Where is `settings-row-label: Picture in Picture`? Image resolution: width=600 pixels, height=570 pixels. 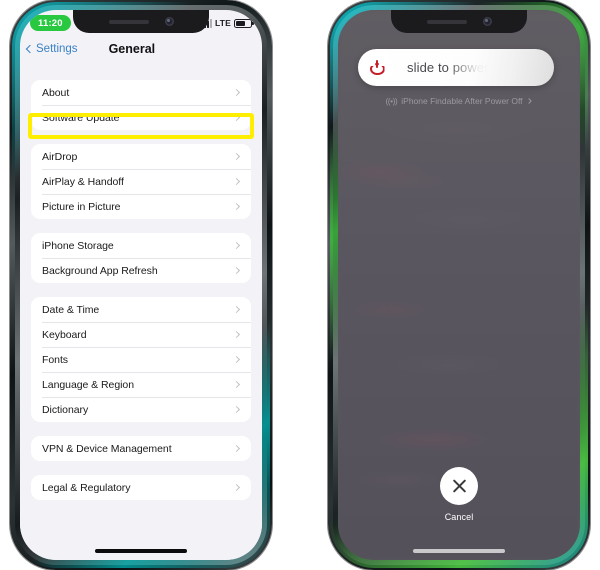 settings-row-label: Picture in Picture is located at coordinates (81, 206).